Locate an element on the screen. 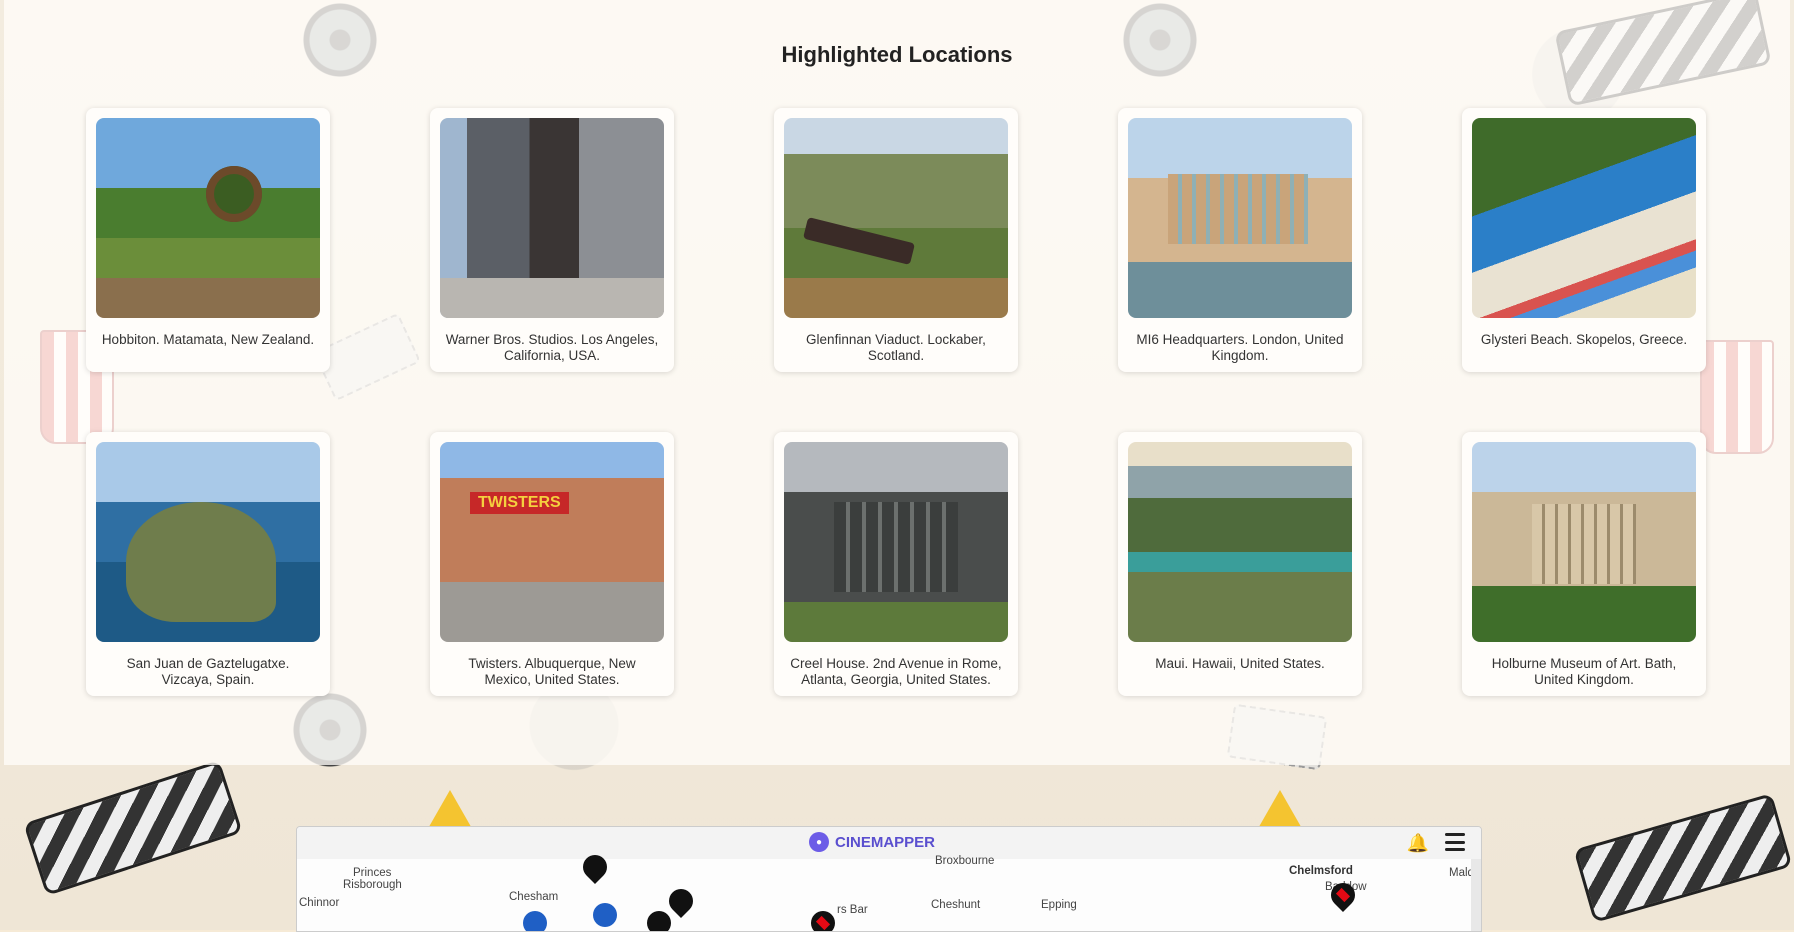 The image size is (1794, 932). location-card-glysteri: Glysteri Beach. Skopelos, Greece. is located at coordinates (1584, 240).